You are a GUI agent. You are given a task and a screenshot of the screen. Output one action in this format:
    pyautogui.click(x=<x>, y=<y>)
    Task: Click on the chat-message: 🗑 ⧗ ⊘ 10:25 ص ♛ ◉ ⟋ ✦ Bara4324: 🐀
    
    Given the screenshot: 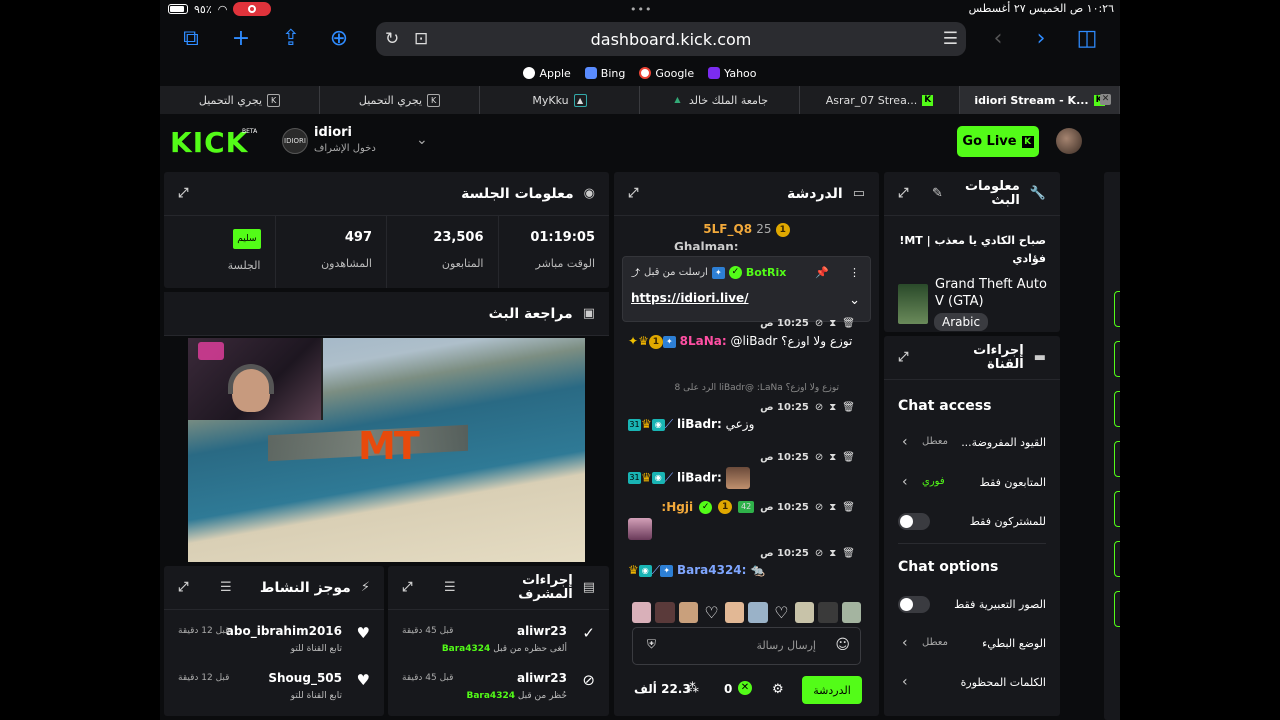 What is the action you would take?
    pyautogui.click(x=741, y=563)
    